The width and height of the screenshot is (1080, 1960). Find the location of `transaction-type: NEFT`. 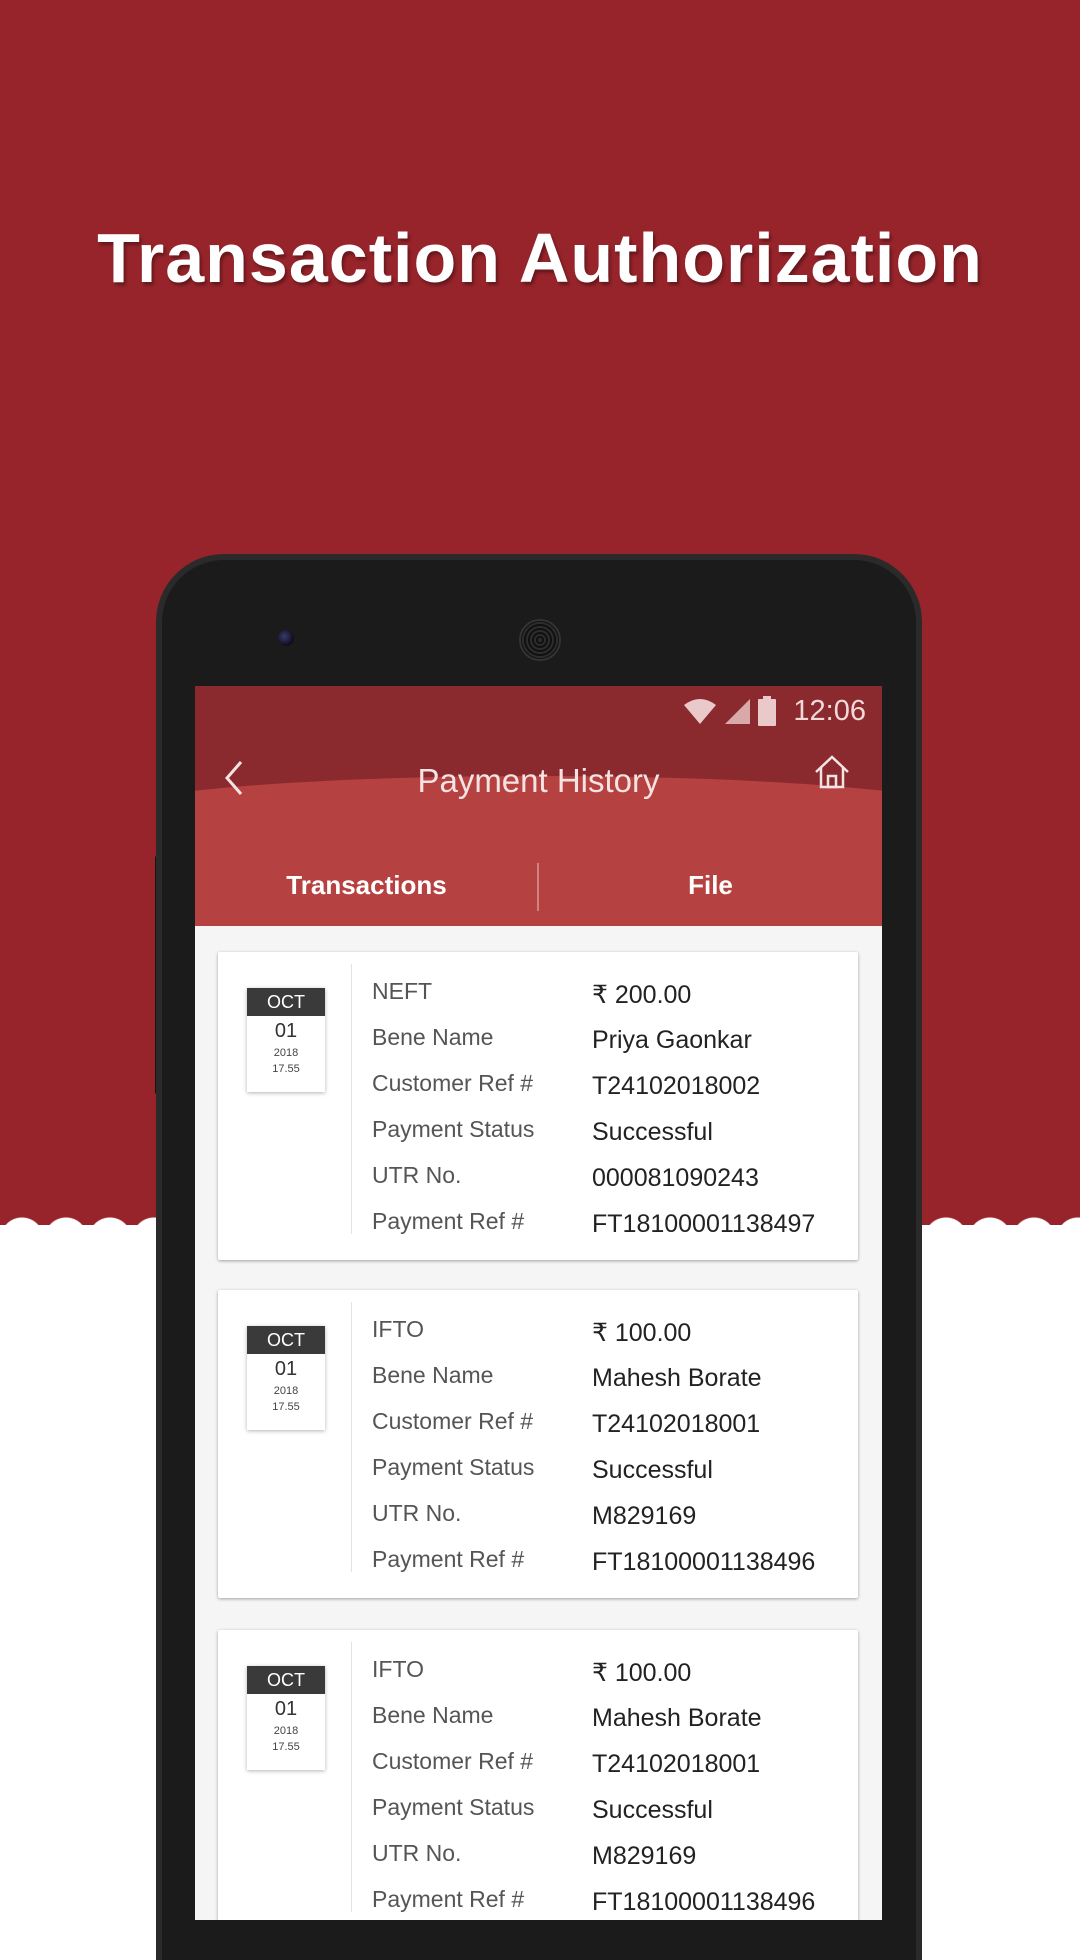

transaction-type: NEFT is located at coordinates (402, 991).